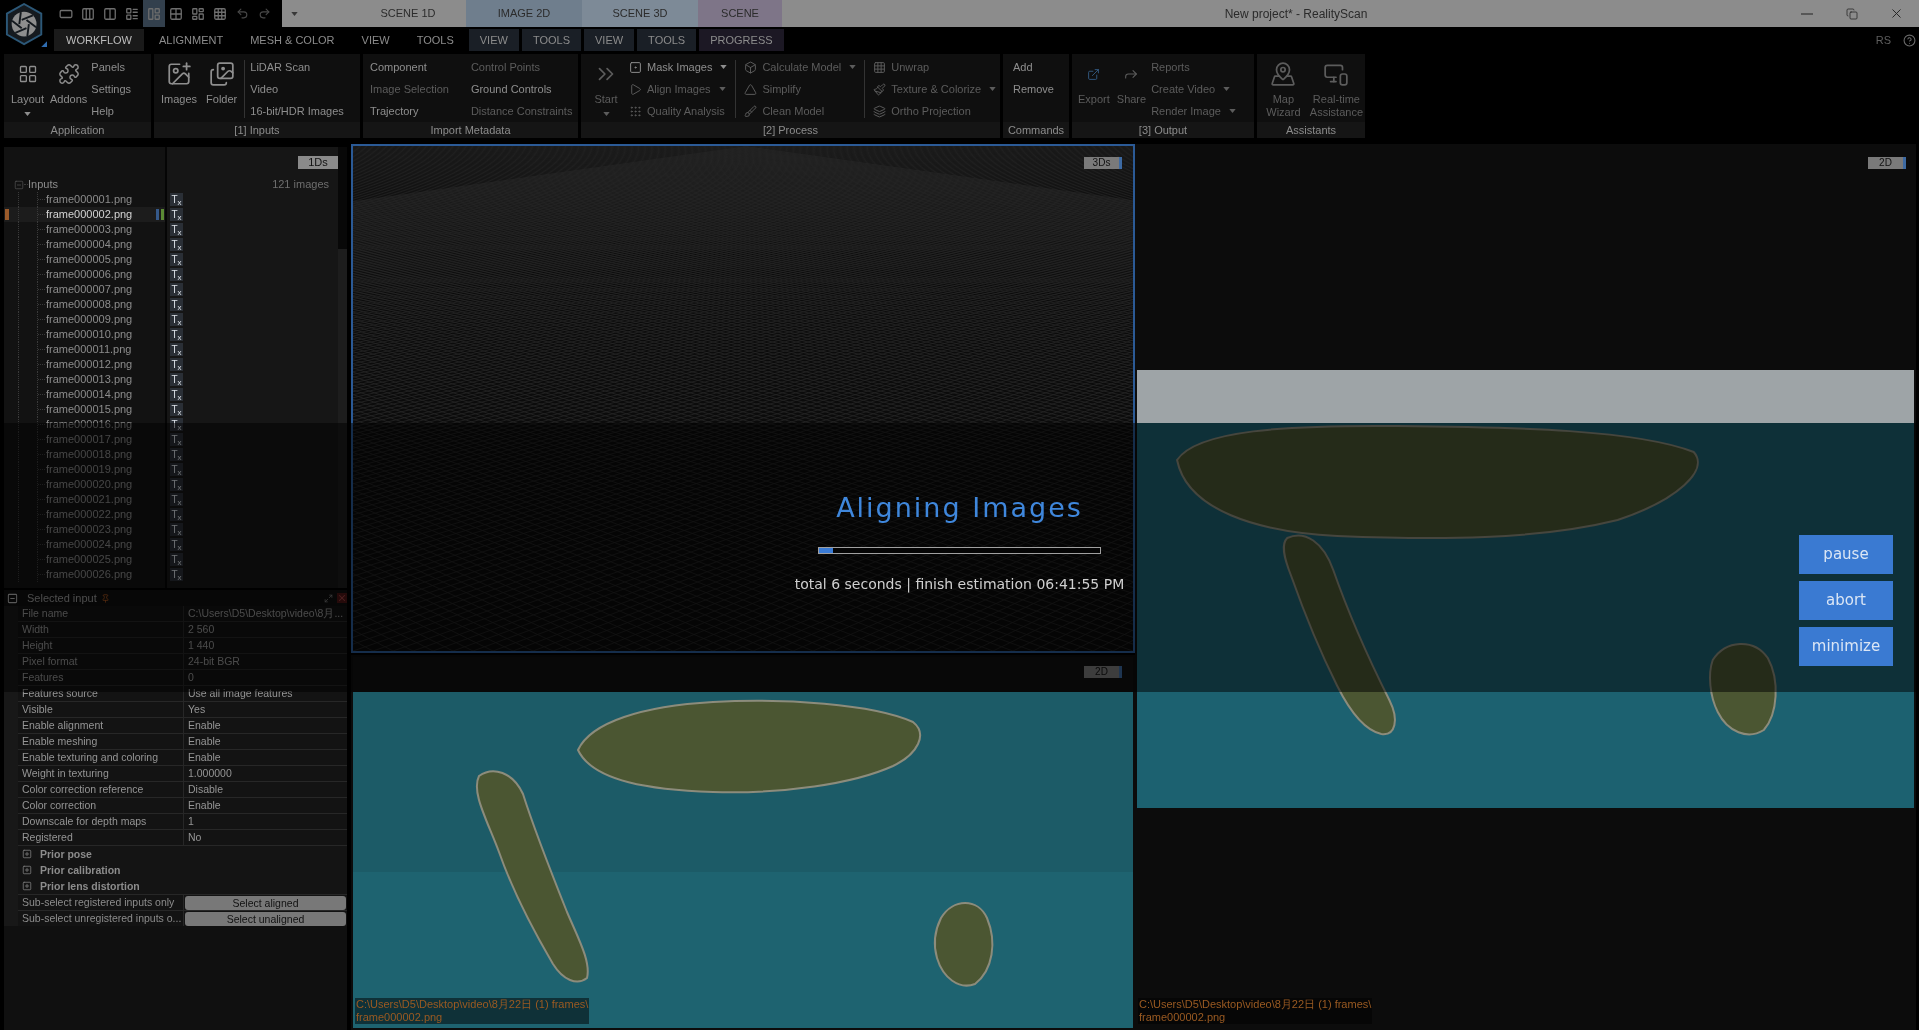  I want to click on image-plus-icon, so click(179, 74).